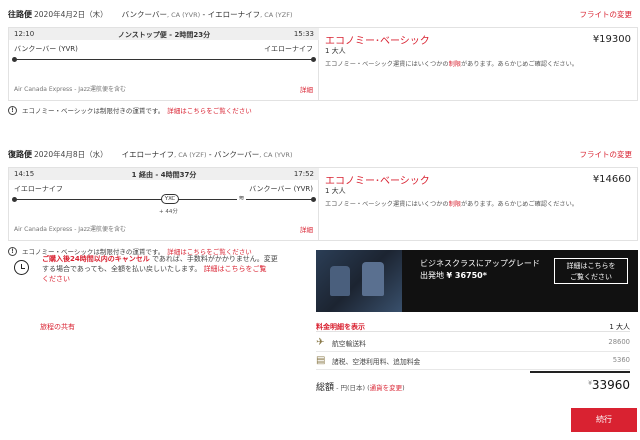 The width and height of the screenshot is (640, 440). Describe the element at coordinates (71, 154) in the screenshot. I see `return-date: 2020年4月8日（水）` at that location.